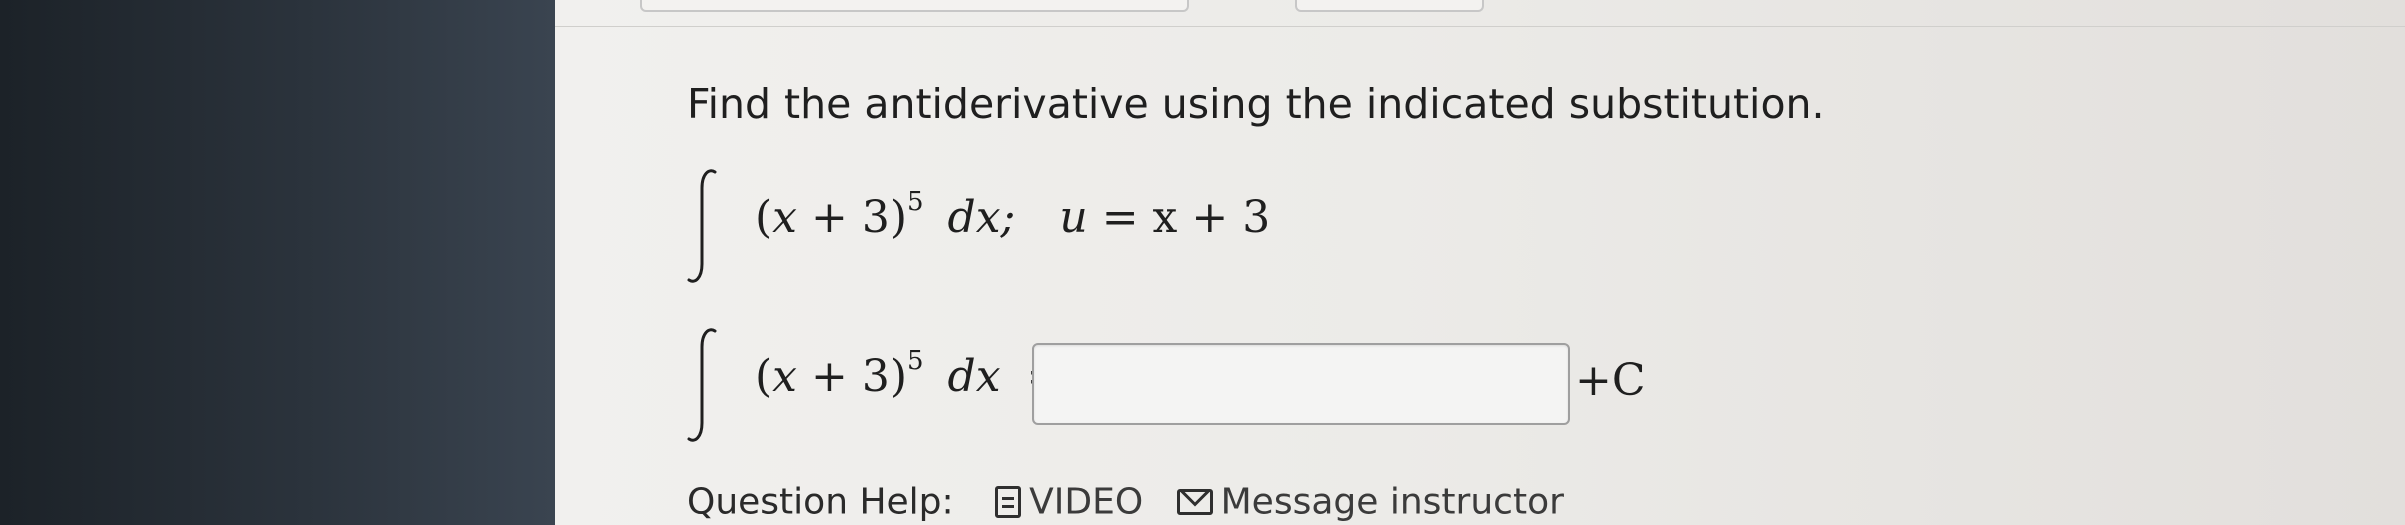 Image resolution: width=2405 pixels, height=525 pixels. I want to click on document-icon, so click(1008, 502).